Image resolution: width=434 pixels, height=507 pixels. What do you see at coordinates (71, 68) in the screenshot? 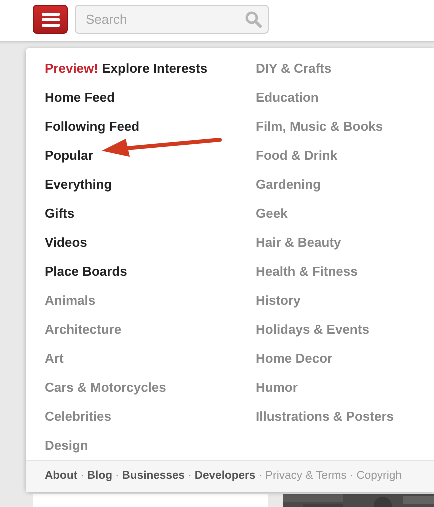
I see `preview-label: Preview!` at bounding box center [71, 68].